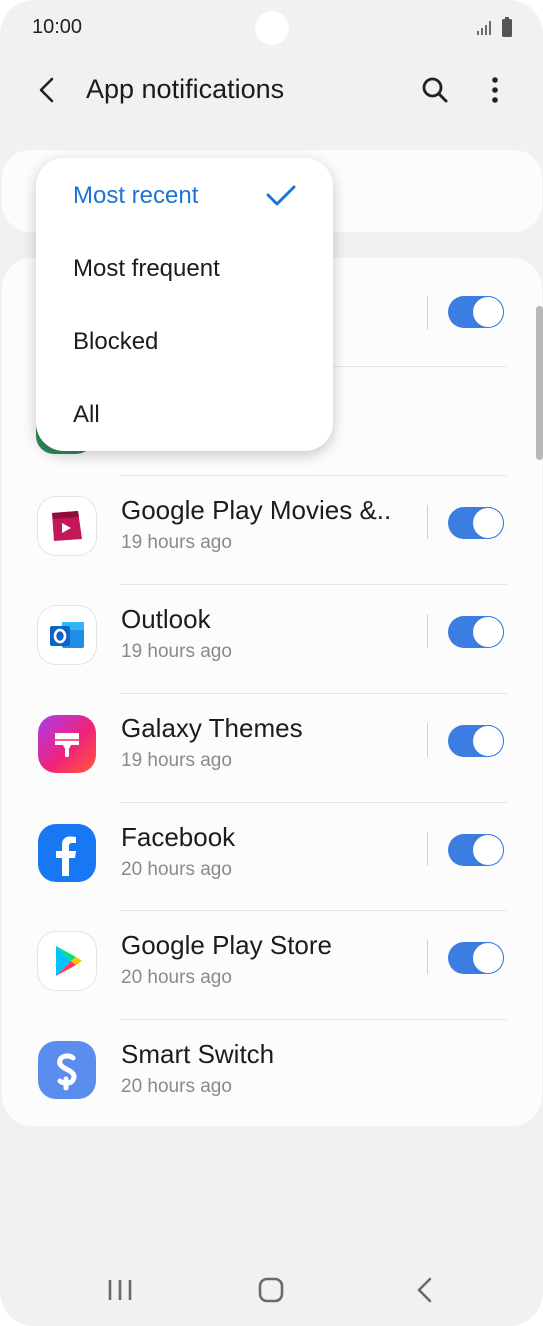 The height and width of the screenshot is (1326, 543). Describe the element at coordinates (198, 1054) in the screenshot. I see `app-name: Smart Switch` at that location.